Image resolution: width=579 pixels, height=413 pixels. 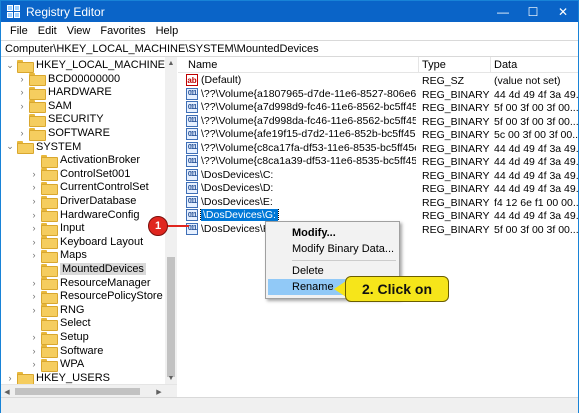 I want to click on tree-item: Select, so click(x=60, y=323).